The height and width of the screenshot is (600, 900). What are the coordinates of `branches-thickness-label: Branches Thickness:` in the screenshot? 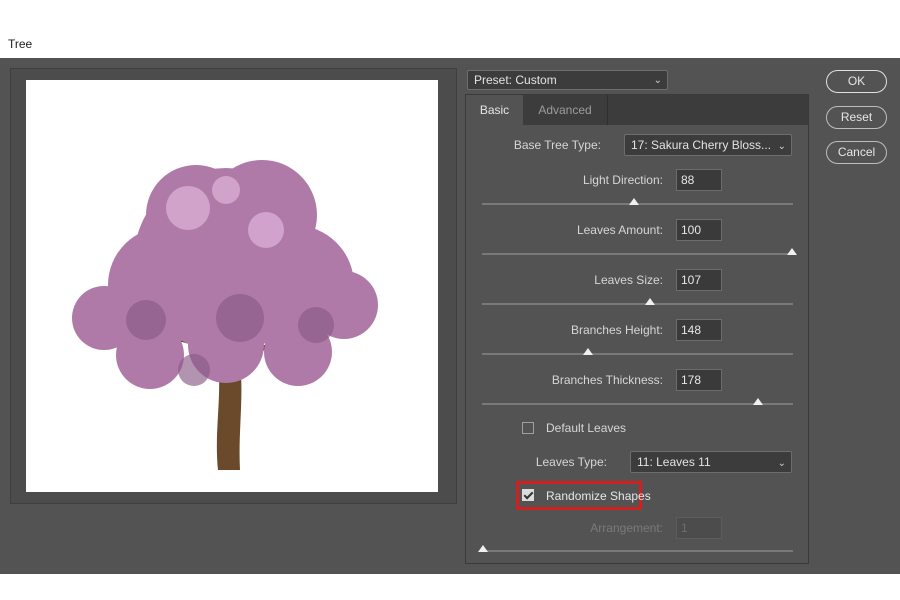 It's located at (607, 380).